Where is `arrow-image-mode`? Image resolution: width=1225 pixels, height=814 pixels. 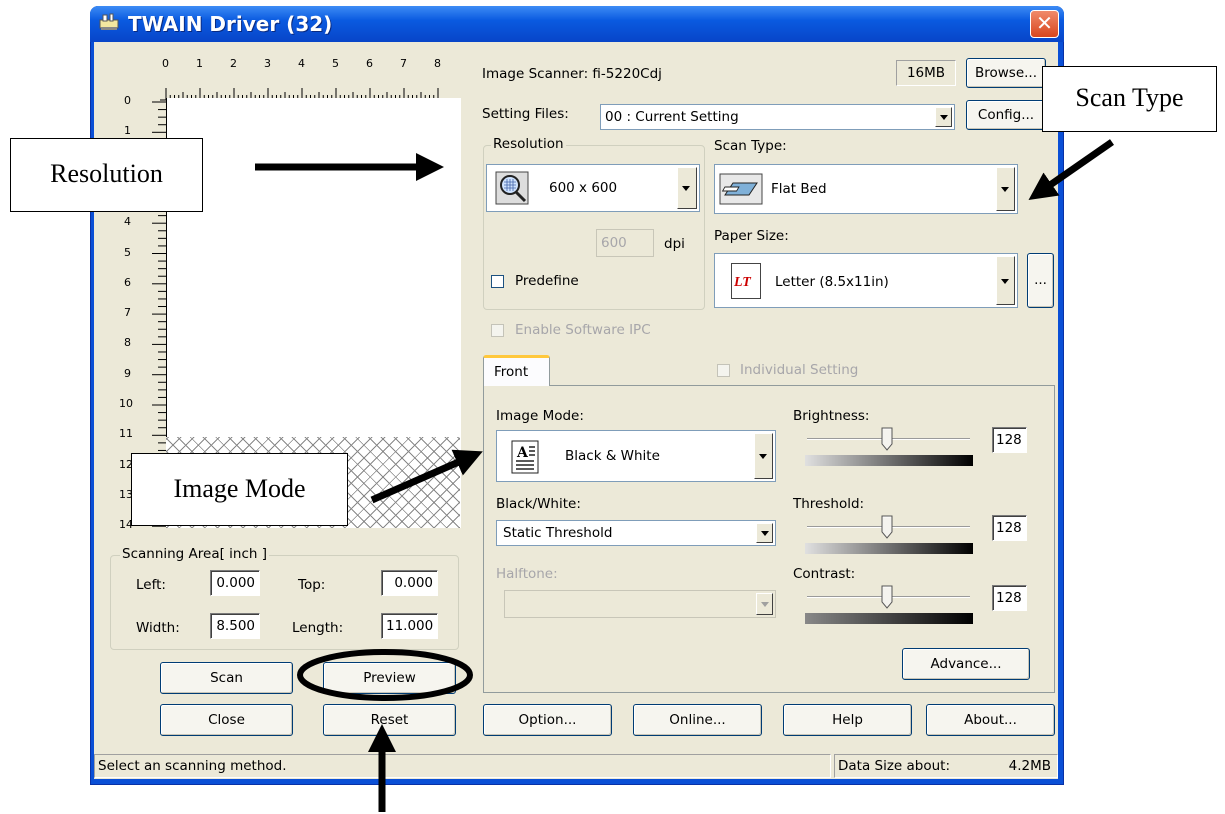 arrow-image-mode is located at coordinates (426, 476).